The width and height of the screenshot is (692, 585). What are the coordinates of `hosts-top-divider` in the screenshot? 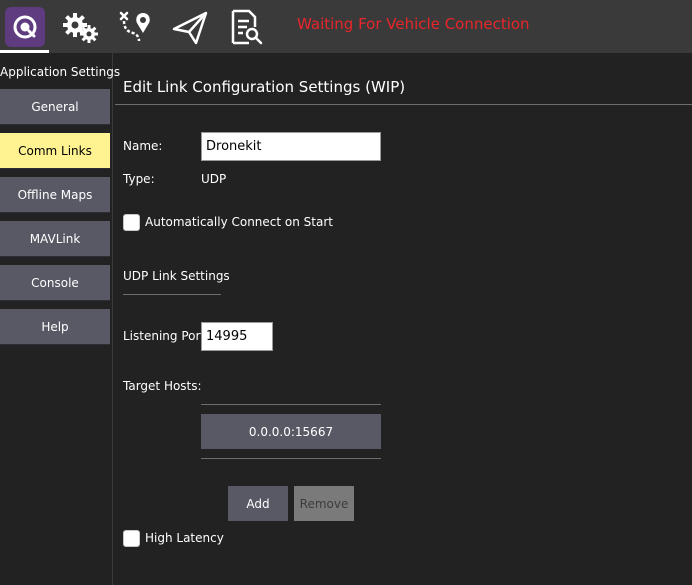 It's located at (291, 404).